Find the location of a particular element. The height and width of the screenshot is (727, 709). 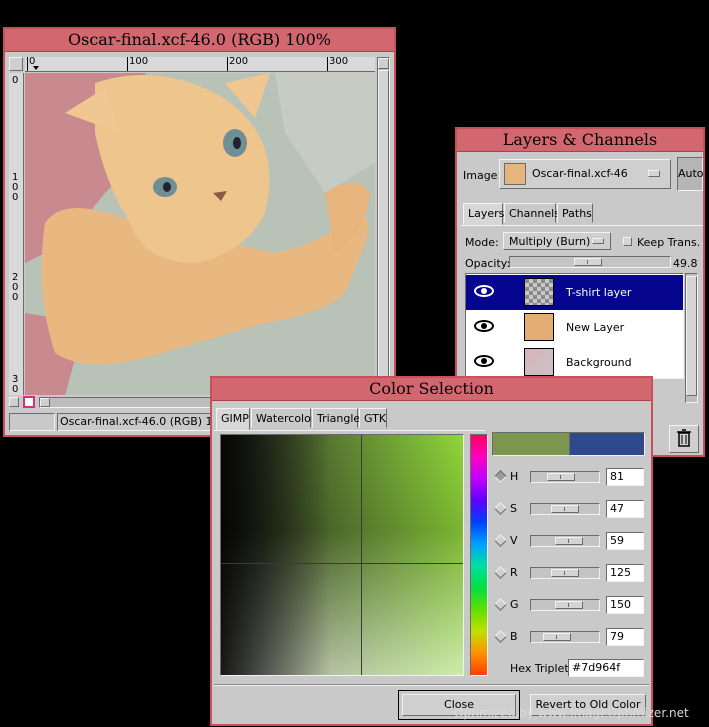

hue-slider is located at coordinates (565, 477).